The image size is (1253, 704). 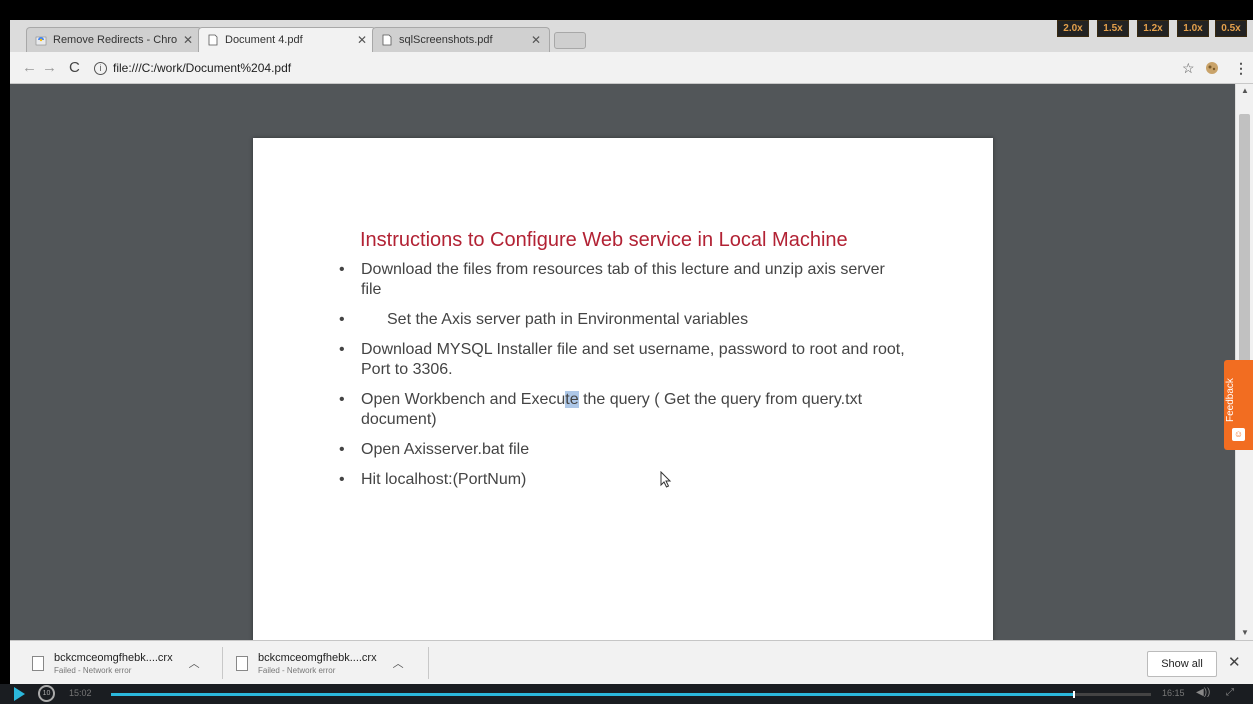 I want to click on progress-knob, so click(x=1074, y=694).